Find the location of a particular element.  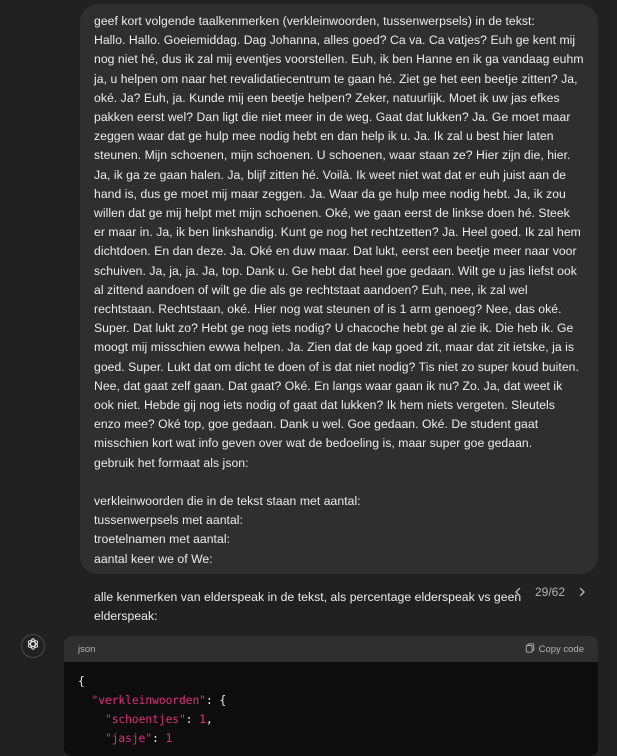

user-message-line: troetelnamen met aantal: is located at coordinates (162, 539).